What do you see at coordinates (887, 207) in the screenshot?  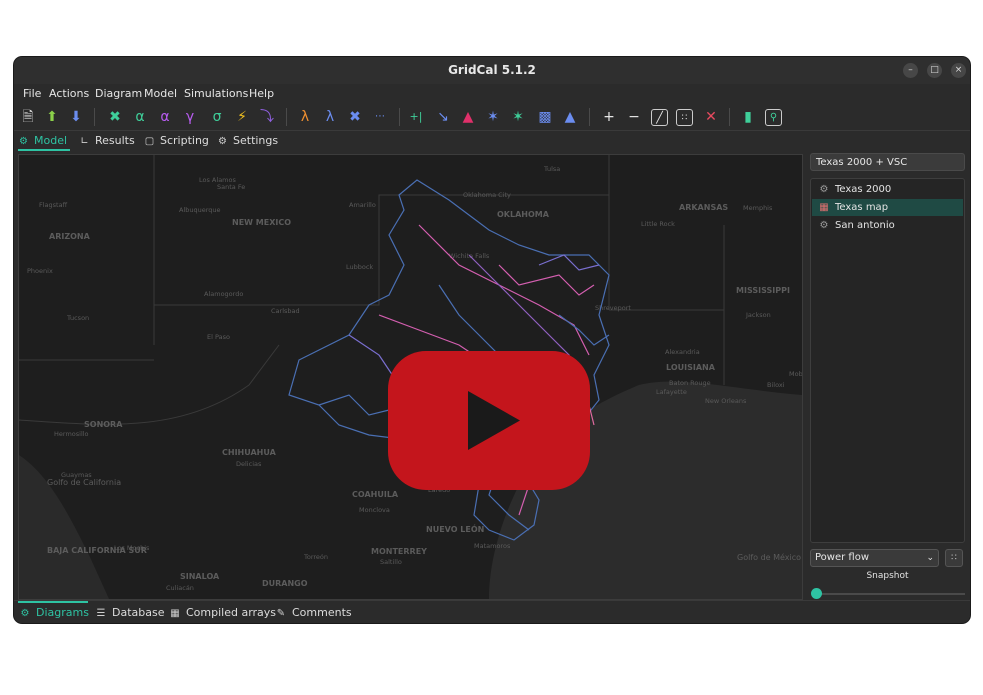 I see `diagram-item-texas-map: ▦ Texas map` at bounding box center [887, 207].